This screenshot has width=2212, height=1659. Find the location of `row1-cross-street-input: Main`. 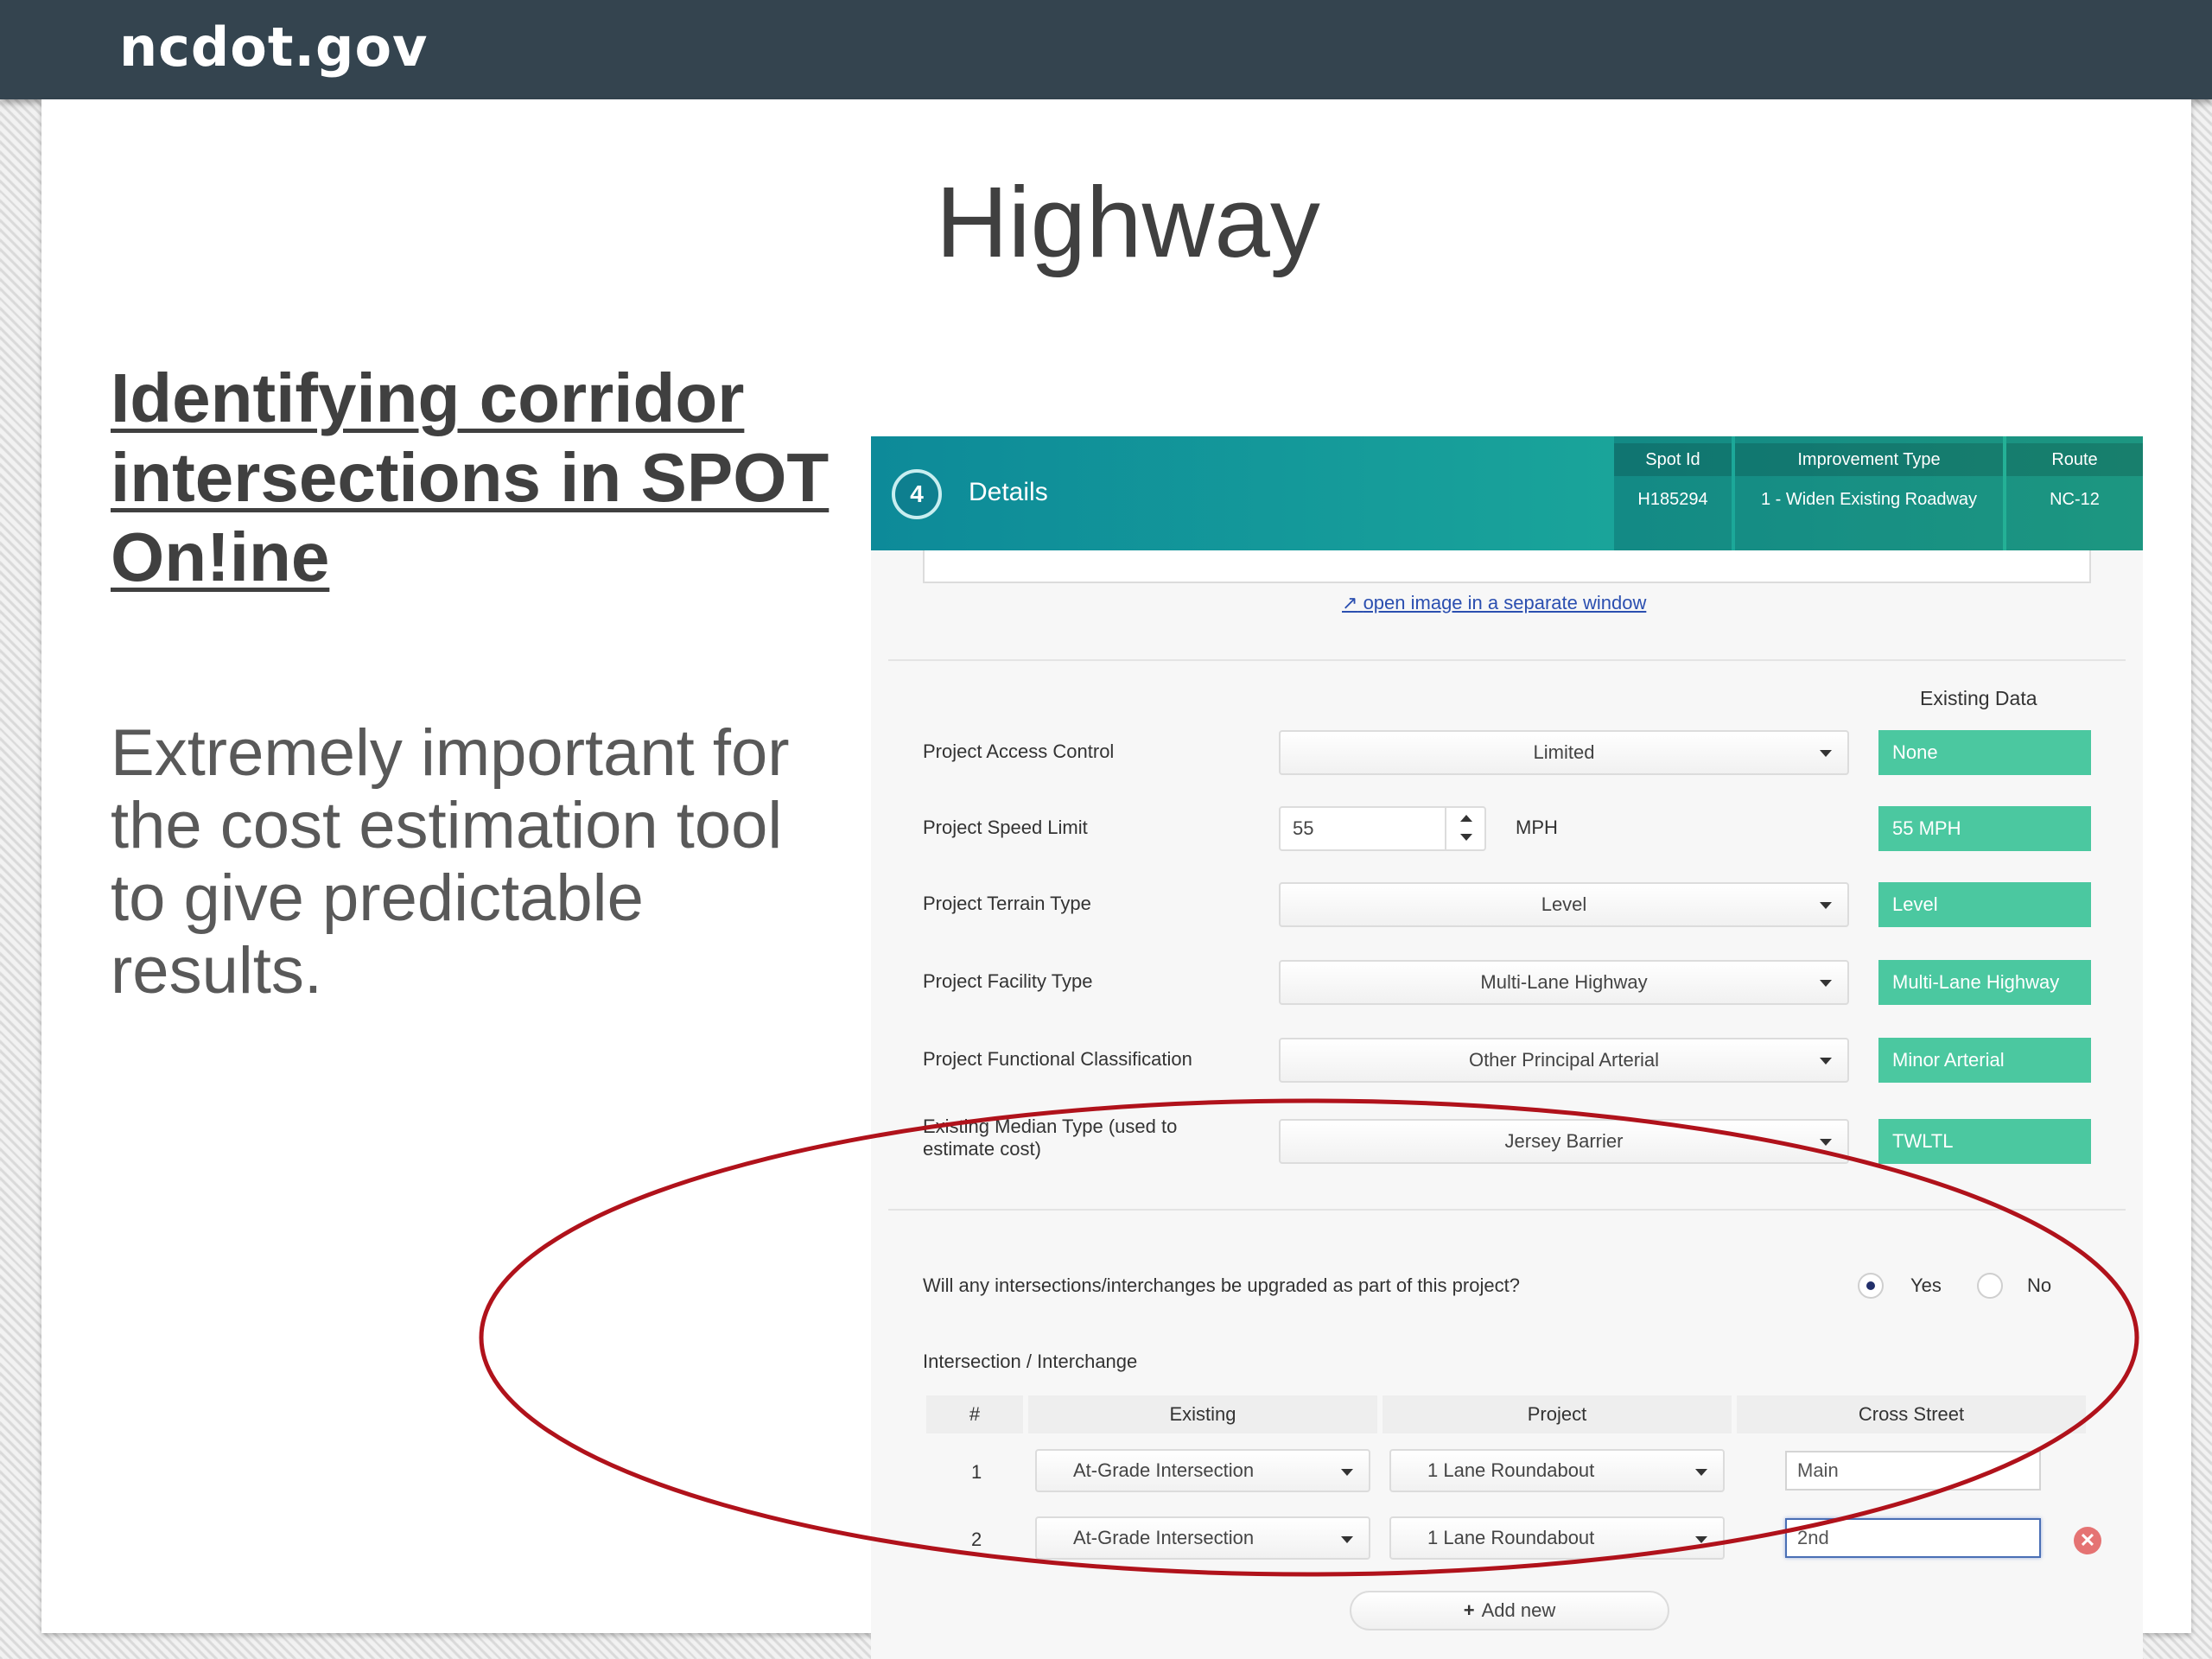

row1-cross-street-input: Main is located at coordinates (1913, 1471).